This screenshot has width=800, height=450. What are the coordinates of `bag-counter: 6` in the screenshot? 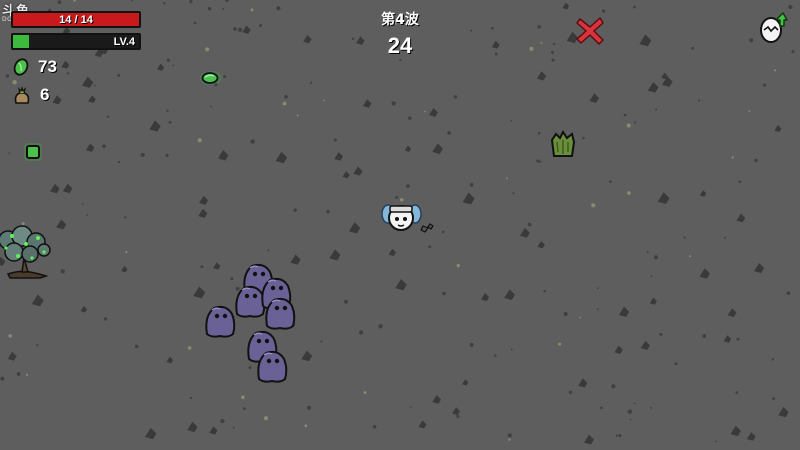 It's located at (30, 95).